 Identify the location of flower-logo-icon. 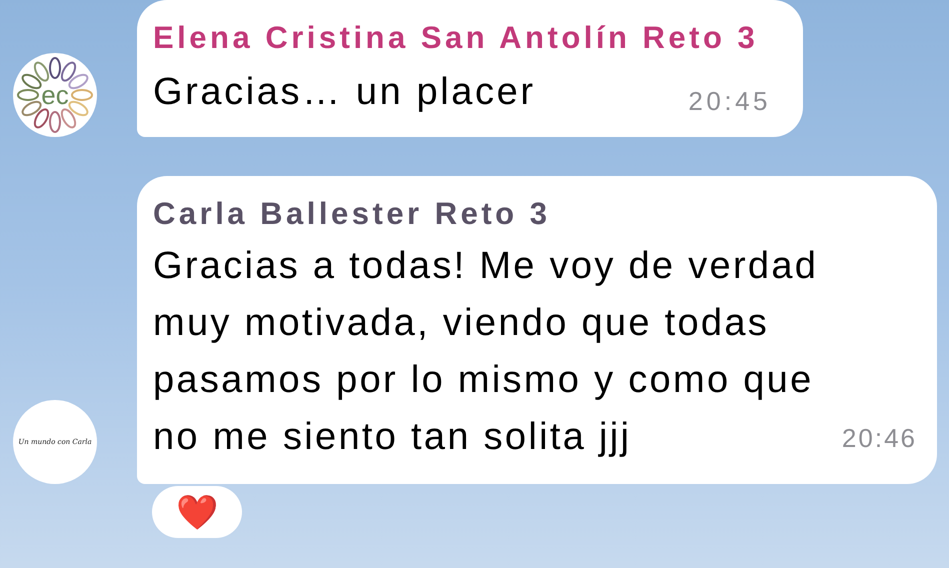
(55, 95).